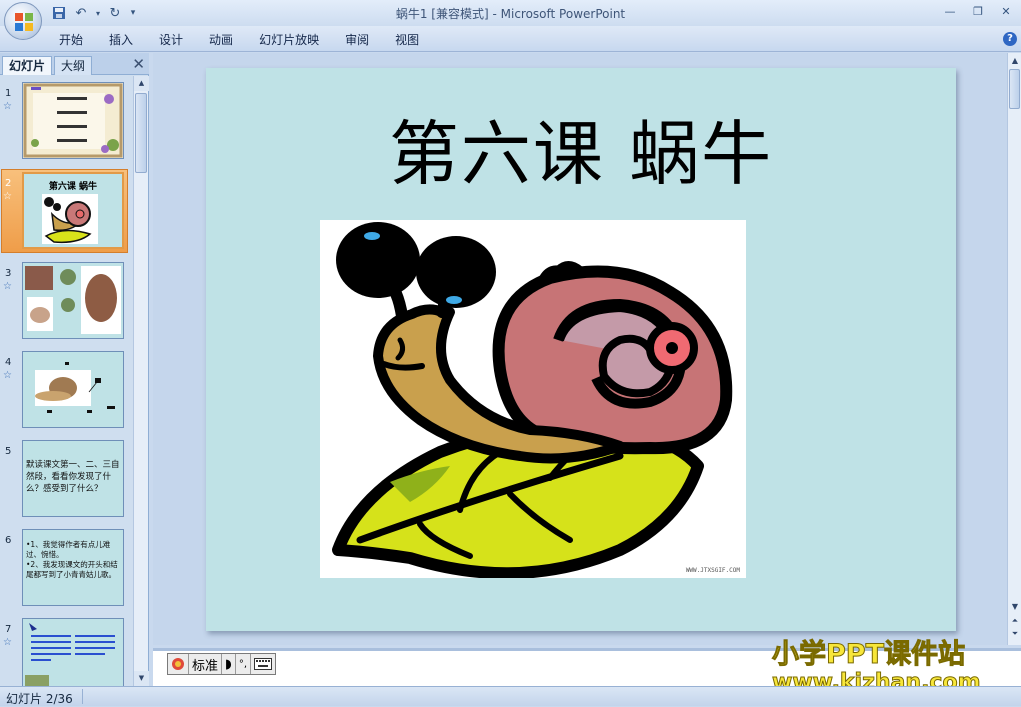  I want to click on slide-number: 4, so click(8, 362).